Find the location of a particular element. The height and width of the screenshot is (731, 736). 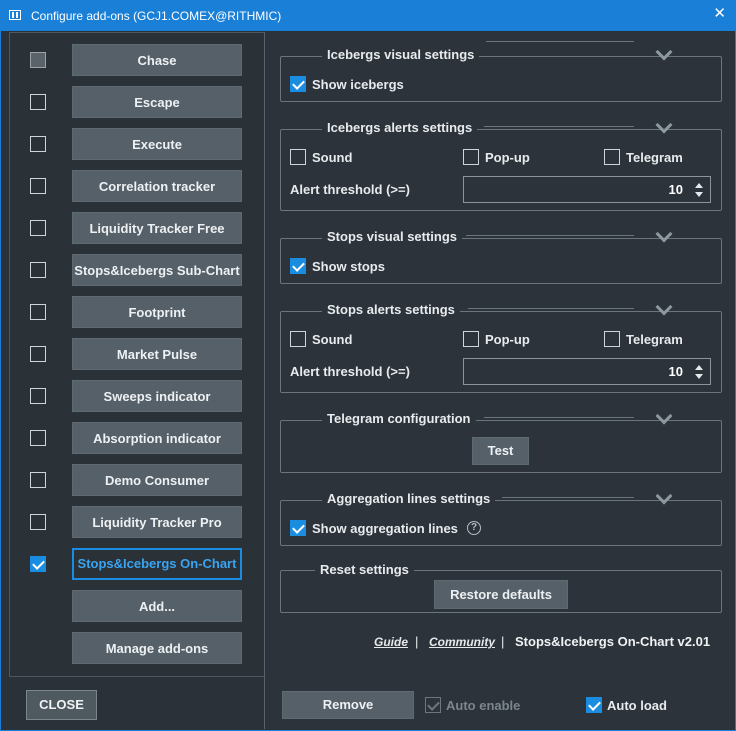

reset-title: Reset settings is located at coordinates (364, 569).